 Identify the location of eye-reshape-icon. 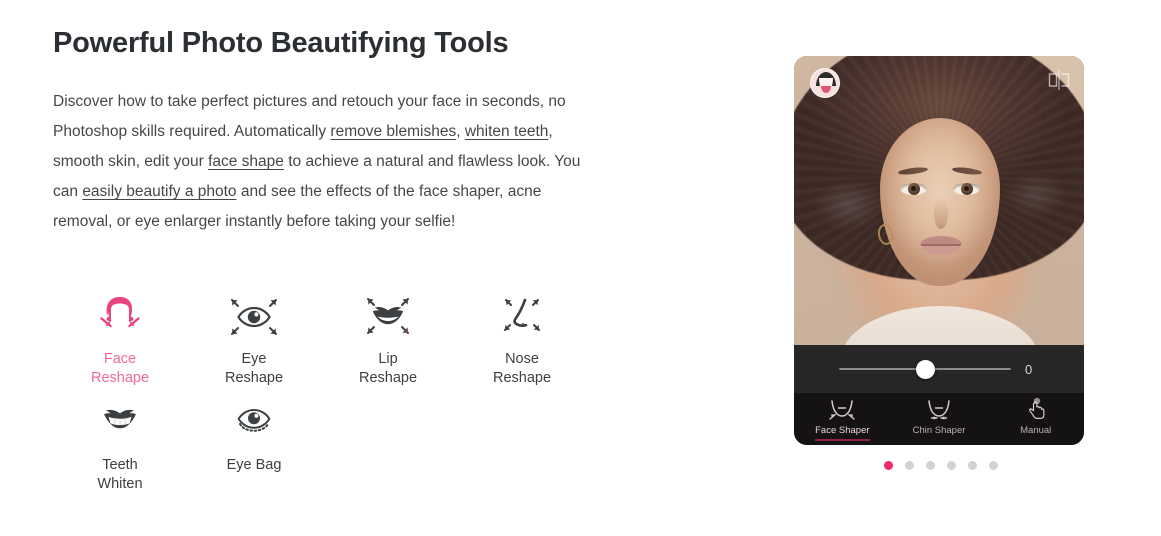
(254, 317).